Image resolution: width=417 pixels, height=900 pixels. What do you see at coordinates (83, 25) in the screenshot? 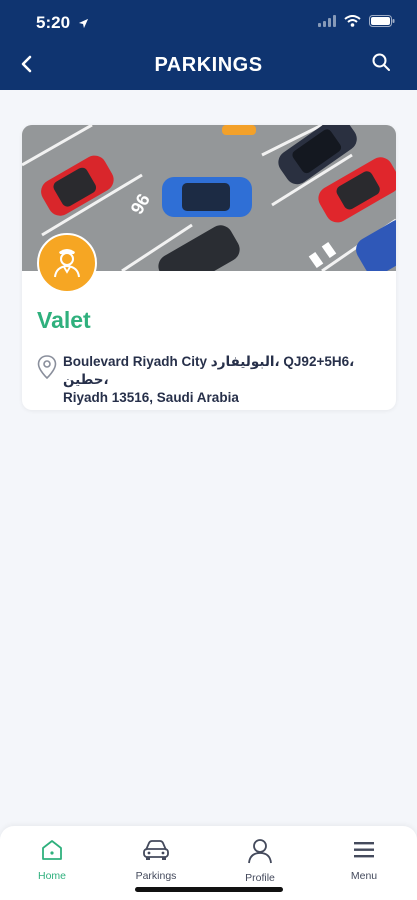
I see `location-arrow-icon` at bounding box center [83, 25].